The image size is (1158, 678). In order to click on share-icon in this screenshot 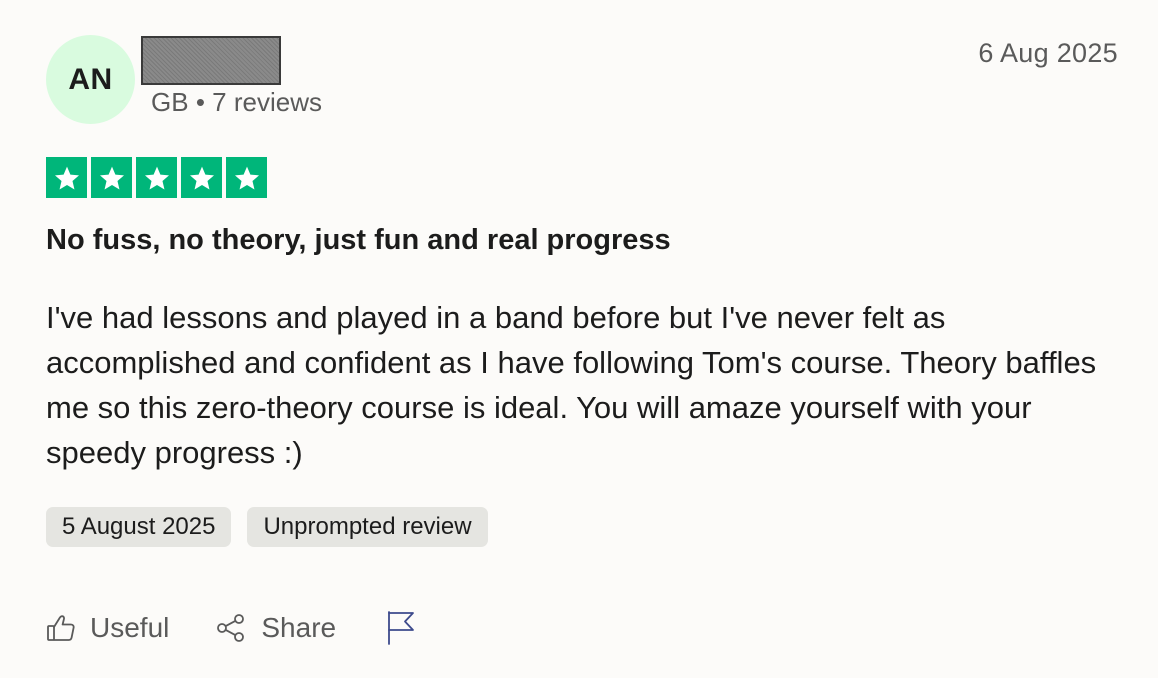, I will do `click(231, 628)`.